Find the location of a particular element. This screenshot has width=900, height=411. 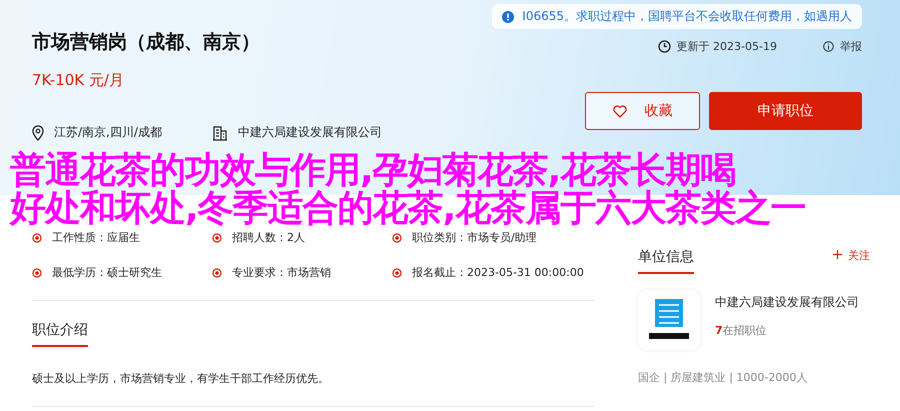

salary: 7K-10K 元/月 is located at coordinates (78, 80).